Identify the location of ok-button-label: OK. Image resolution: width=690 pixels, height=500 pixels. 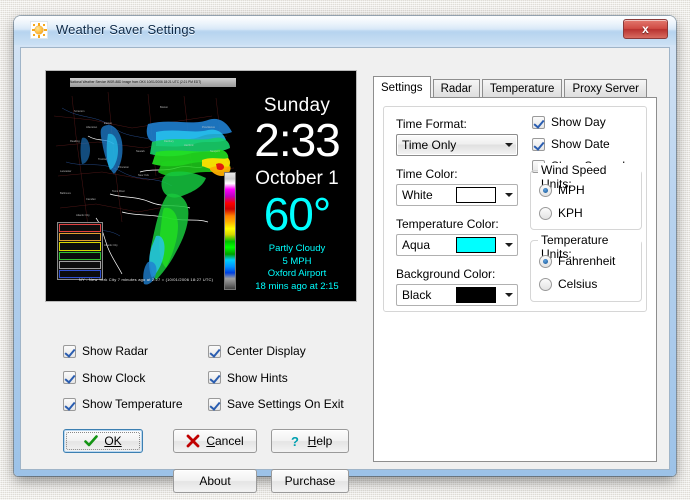
(113, 441).